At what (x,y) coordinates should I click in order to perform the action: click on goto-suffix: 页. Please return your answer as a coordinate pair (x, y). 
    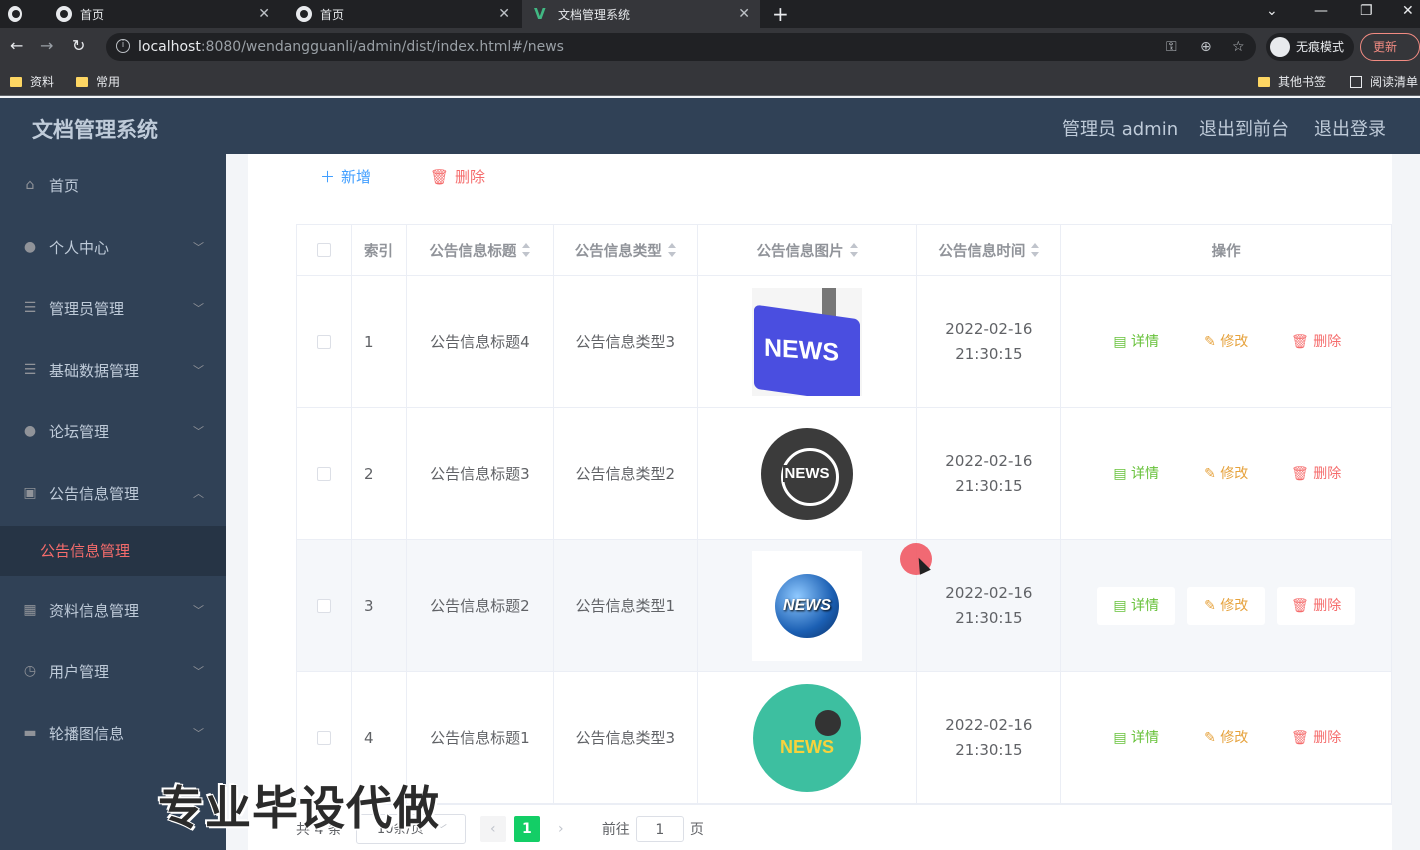
    Looking at the image, I should click on (696, 830).